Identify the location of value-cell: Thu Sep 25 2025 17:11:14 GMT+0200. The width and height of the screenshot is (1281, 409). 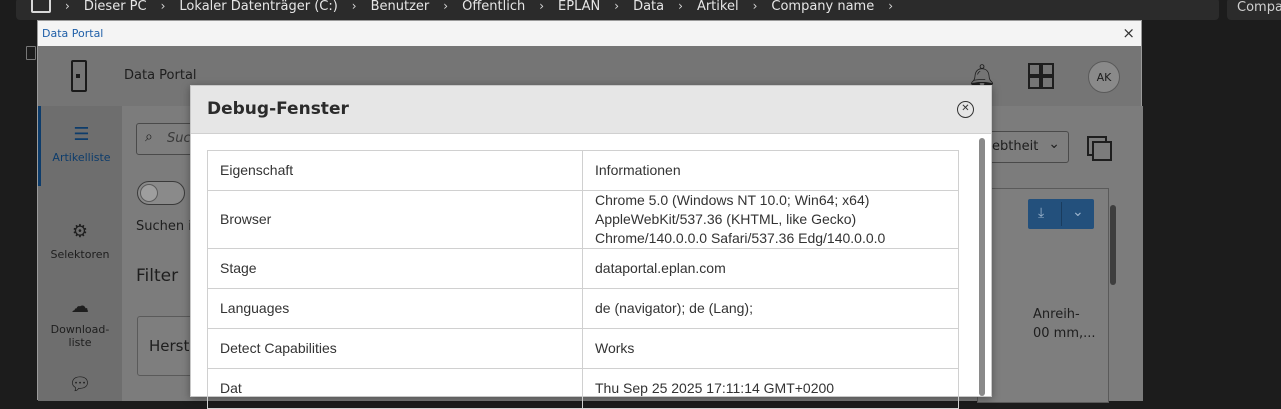
(770, 388).